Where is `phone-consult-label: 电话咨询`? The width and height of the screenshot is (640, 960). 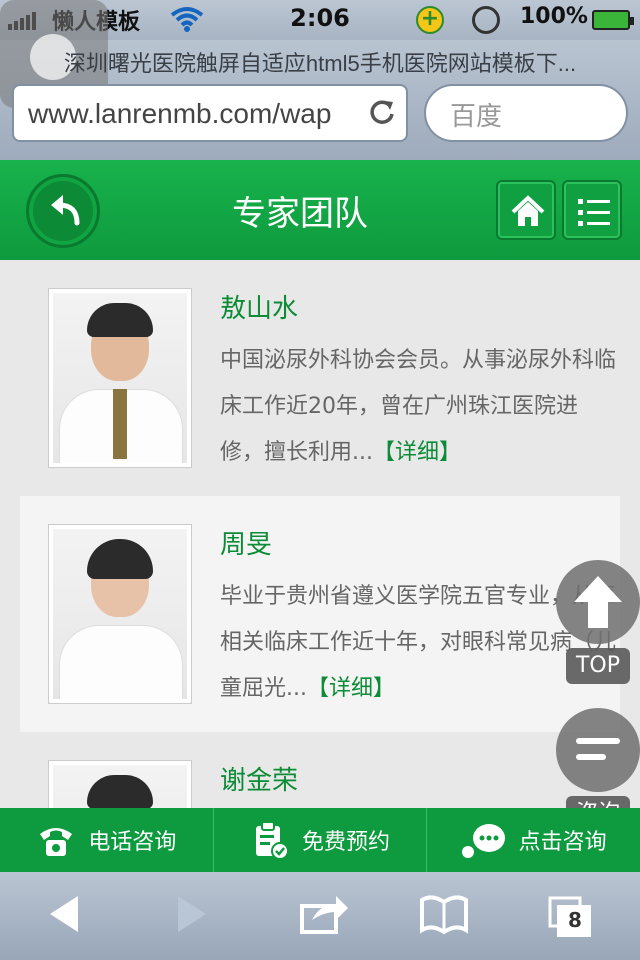
phone-consult-label: 电话咨询 is located at coordinates (132, 842).